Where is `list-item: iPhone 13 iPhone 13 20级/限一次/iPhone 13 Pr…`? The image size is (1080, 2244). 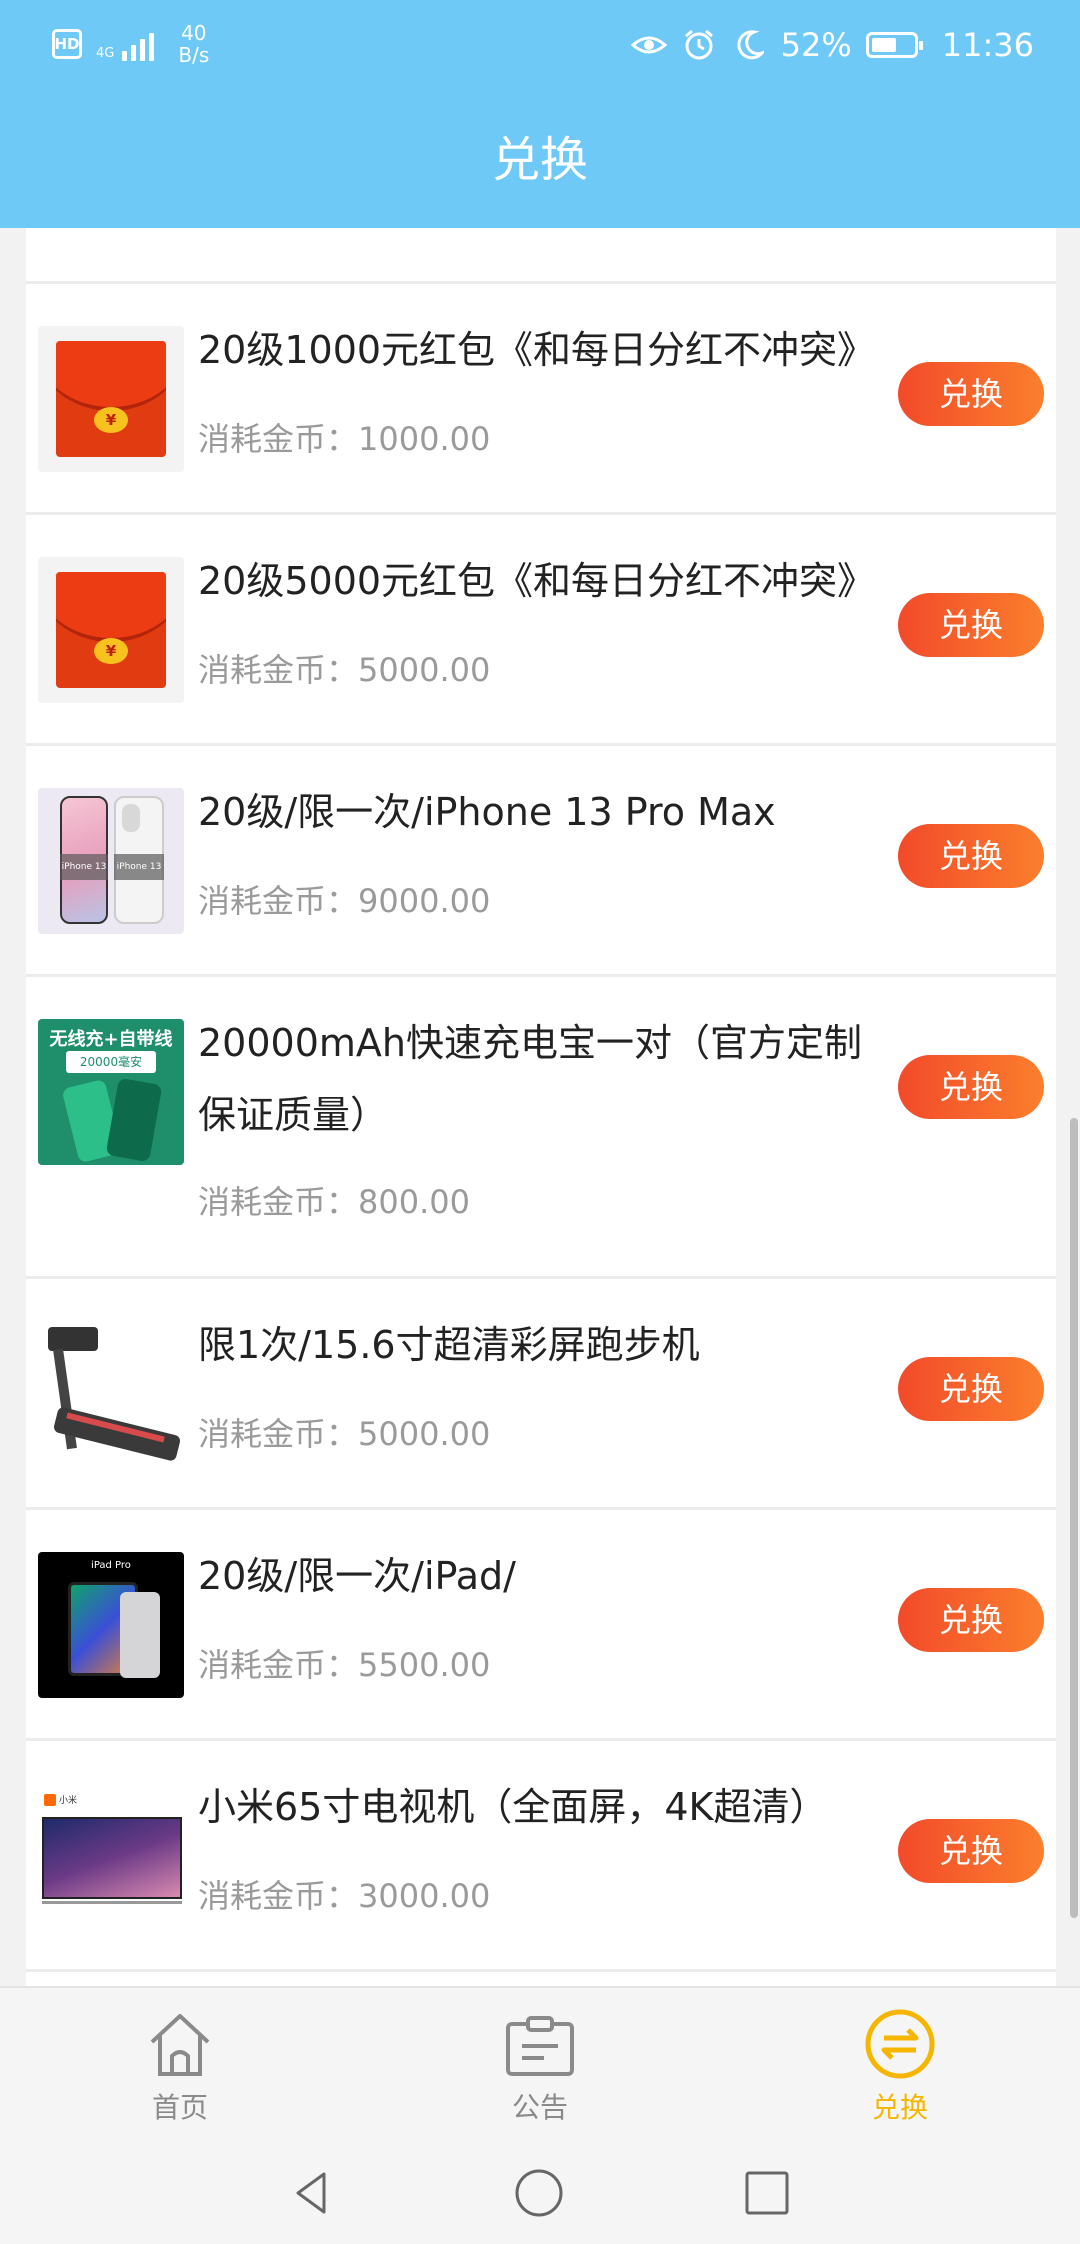
list-item: iPhone 13 iPhone 13 20级/限一次/iPhone 13 Pr… is located at coordinates (541, 861).